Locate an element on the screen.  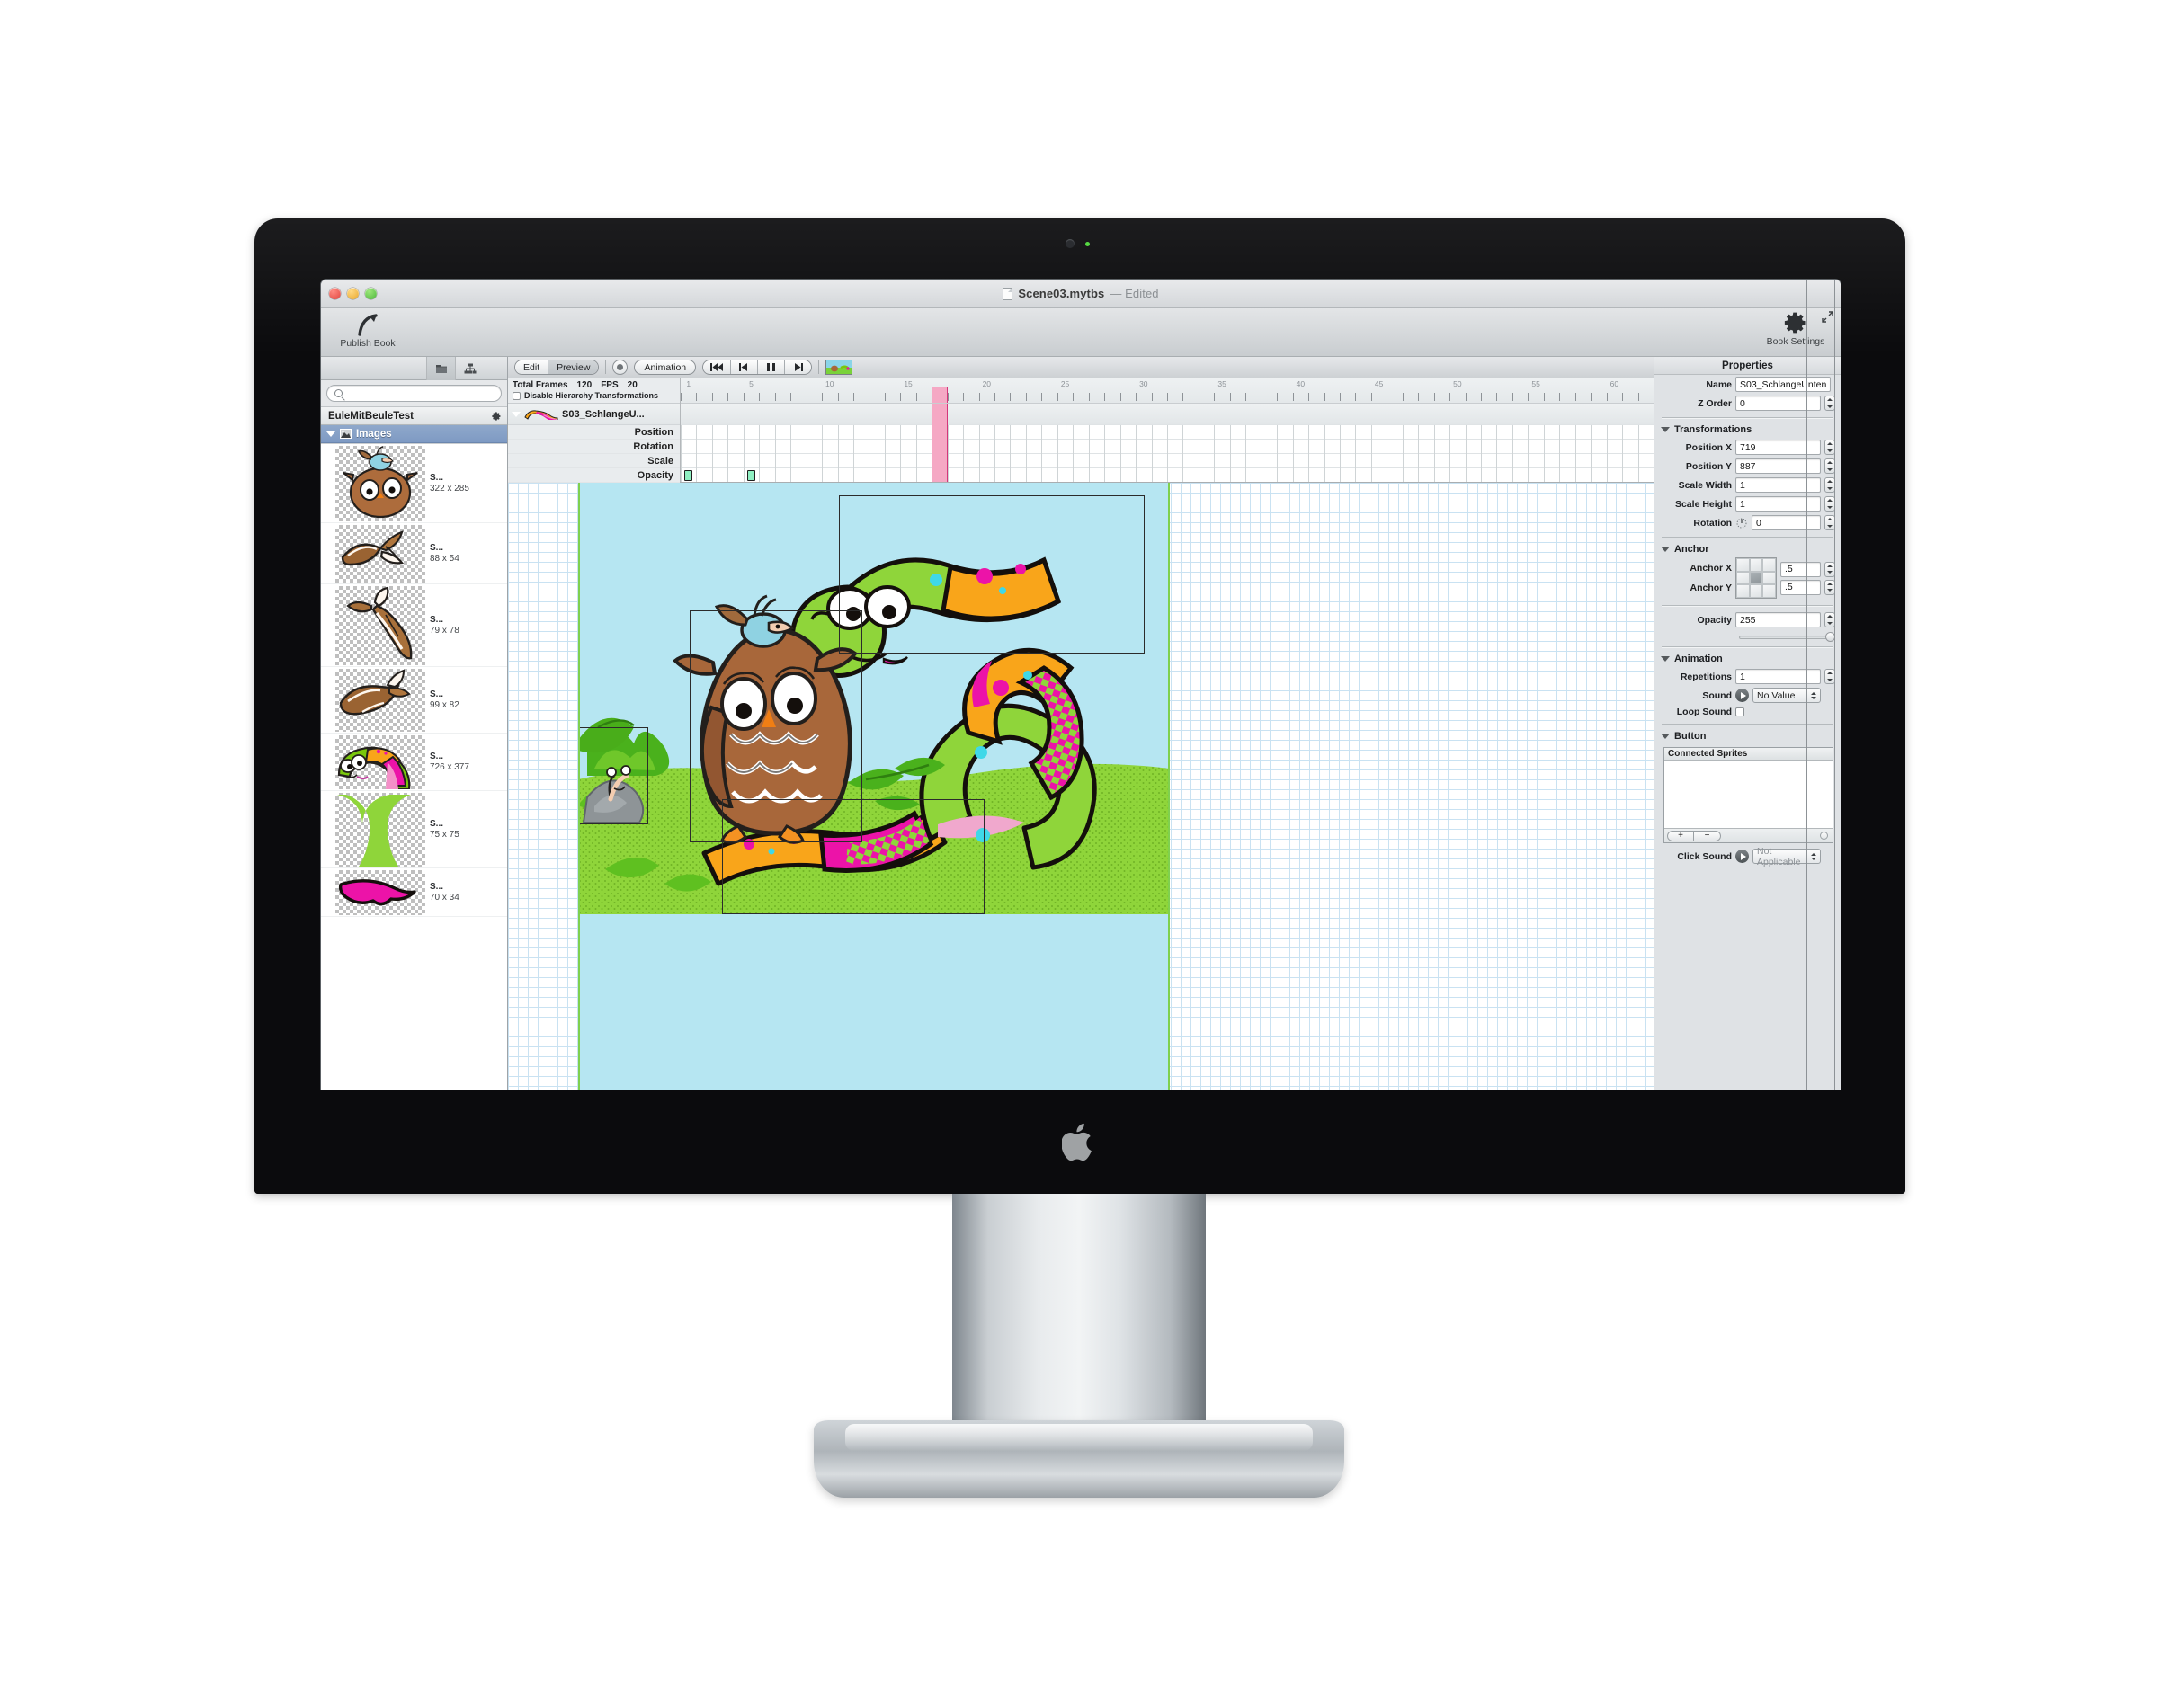
project-gear-icon is located at coordinates (497, 416).